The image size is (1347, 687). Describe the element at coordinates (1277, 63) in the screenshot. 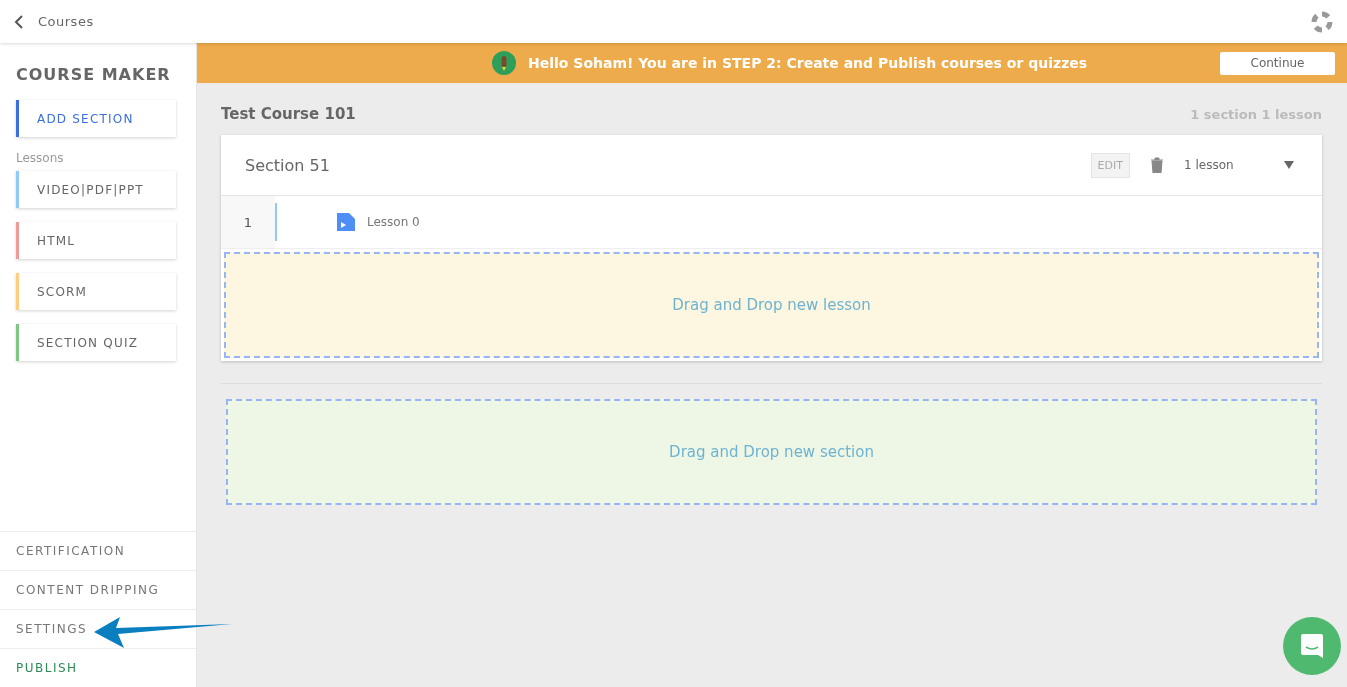

I see `continue-button: Continue` at that location.